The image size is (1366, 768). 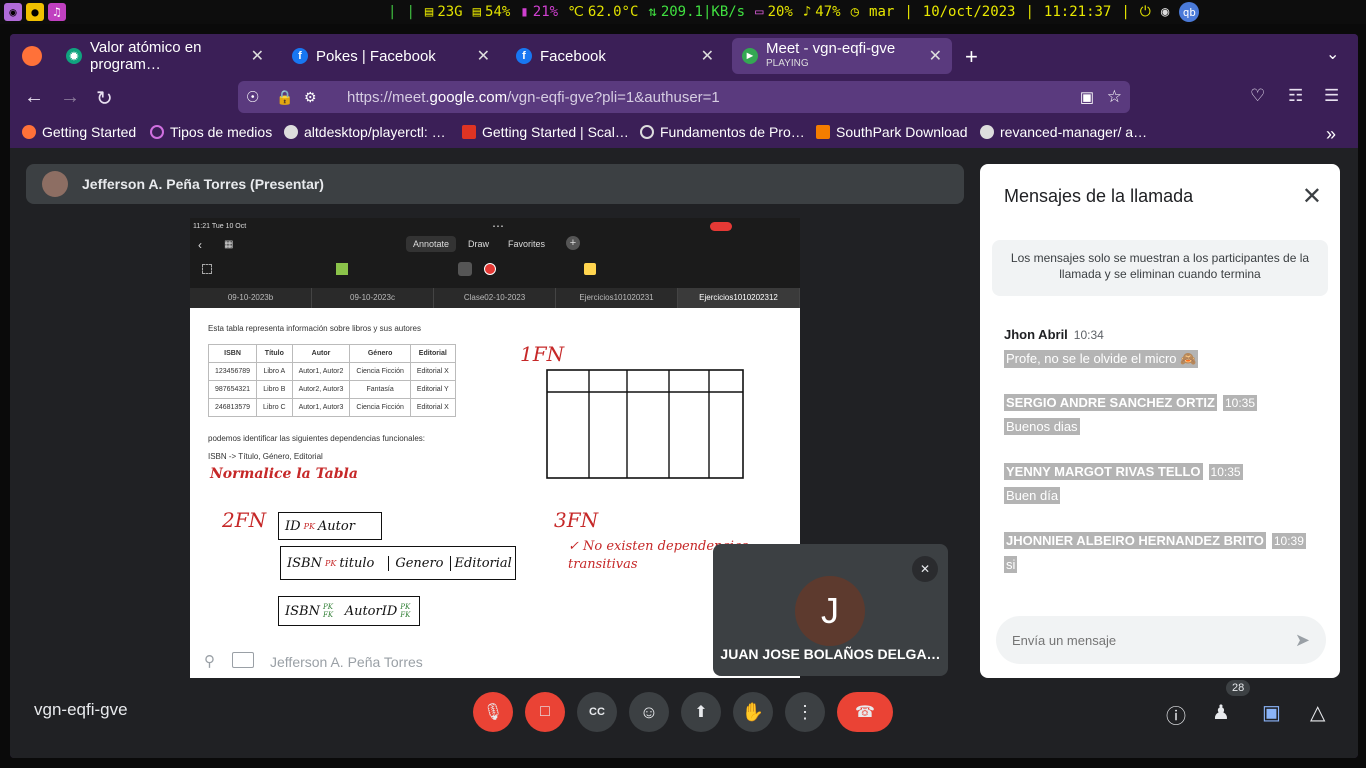 What do you see at coordinates (232, 371) in the screenshot?
I see `table-cell: 123456789` at bounding box center [232, 371].